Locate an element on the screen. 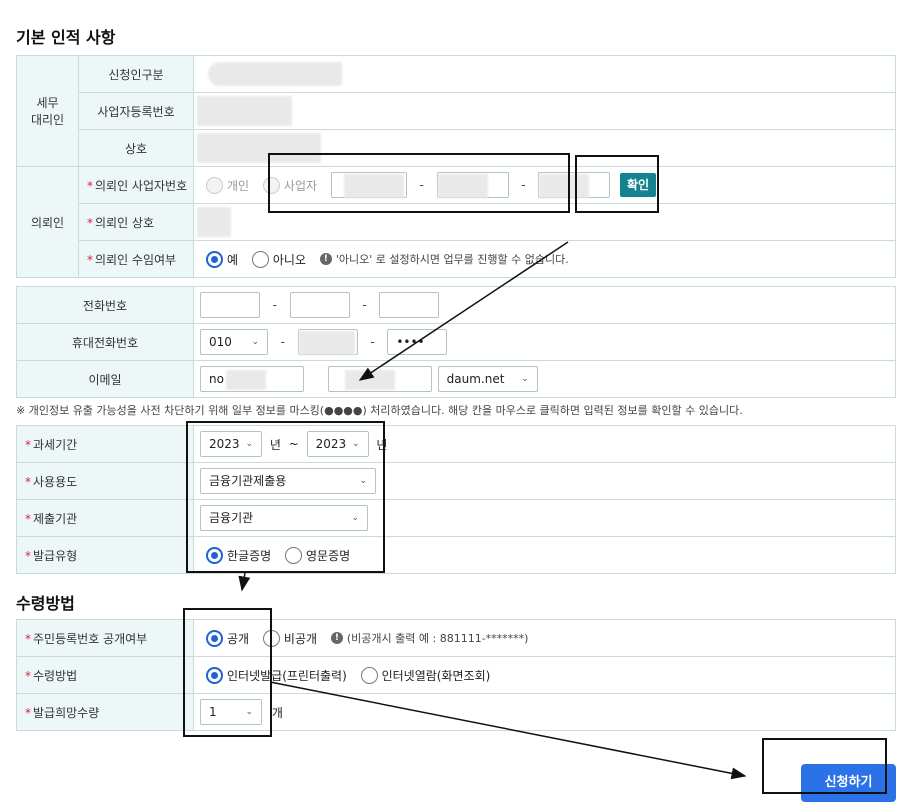 This screenshot has width=909, height=804. delegate-accept-label: * 의뢰인 수임여부 is located at coordinates (136, 259).